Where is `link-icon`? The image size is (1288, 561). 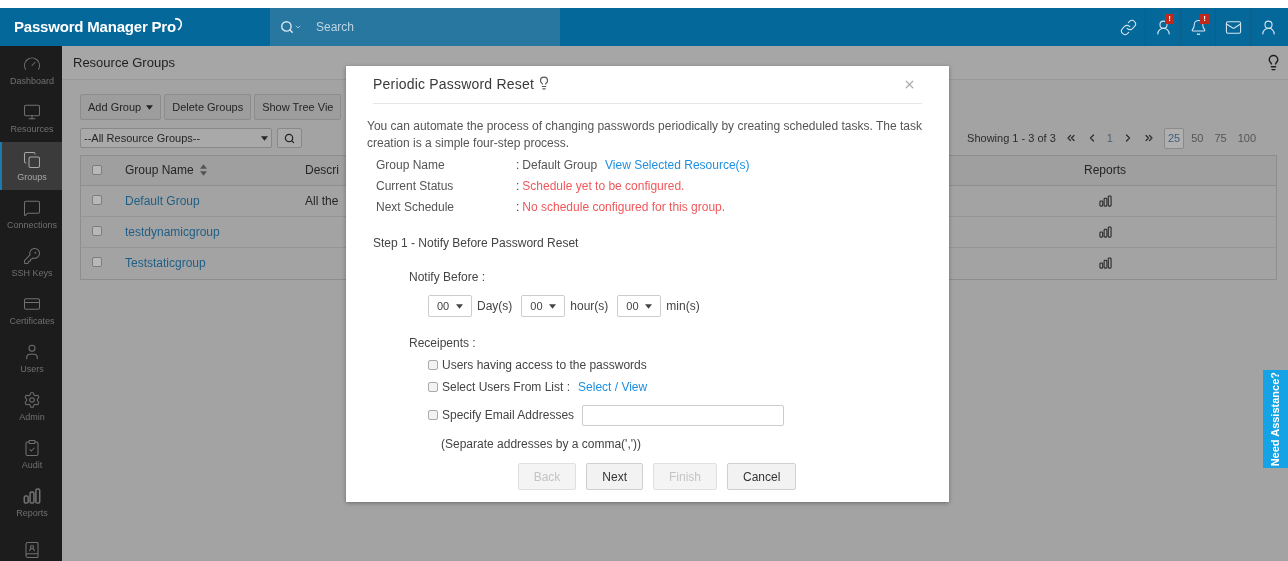 link-icon is located at coordinates (1128, 27).